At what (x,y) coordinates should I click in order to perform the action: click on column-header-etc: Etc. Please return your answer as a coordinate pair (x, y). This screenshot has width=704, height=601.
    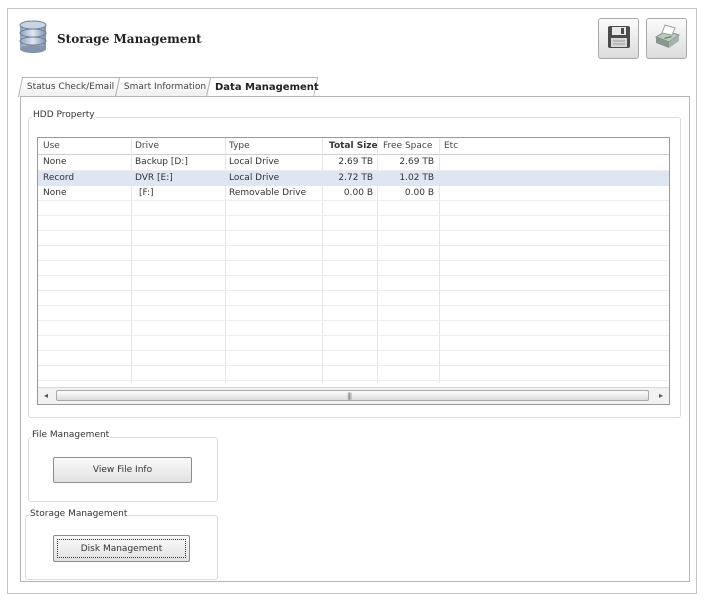
    Looking at the image, I should click on (451, 146).